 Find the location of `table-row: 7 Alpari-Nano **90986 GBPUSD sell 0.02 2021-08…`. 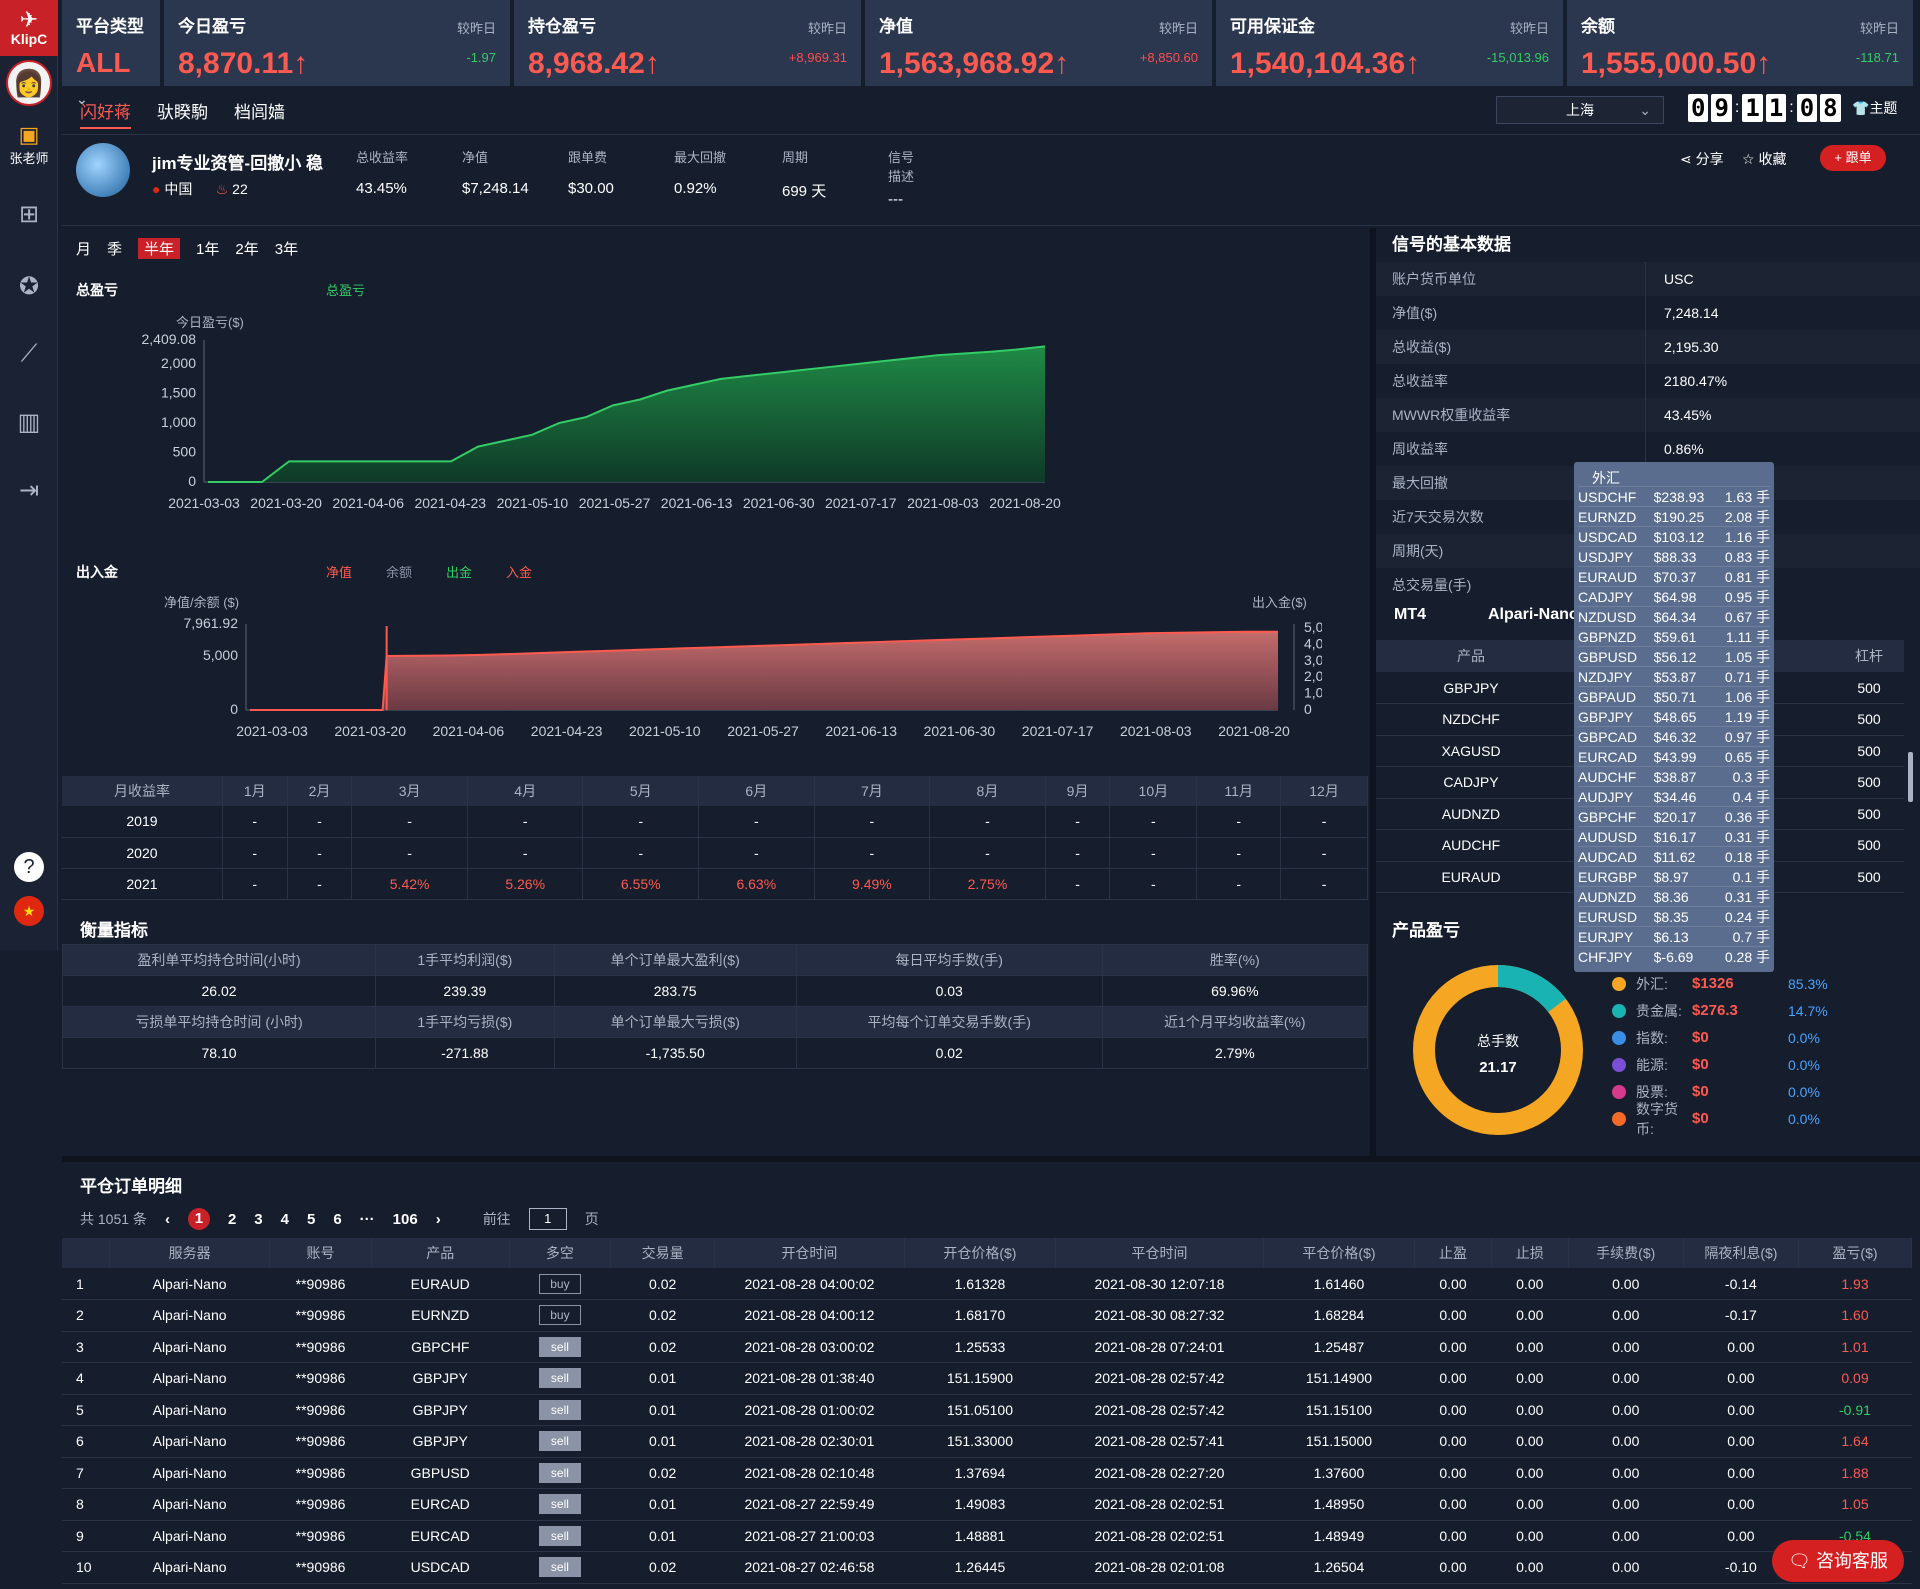

table-row: 7 Alpari-Nano **90986 GBPUSD sell 0.02 2021-08… is located at coordinates (987, 1473).